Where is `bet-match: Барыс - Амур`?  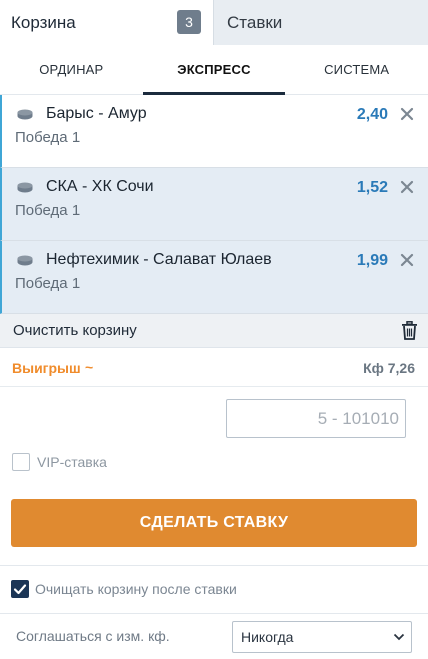
bet-match: Барыс - Амур is located at coordinates (96, 113).